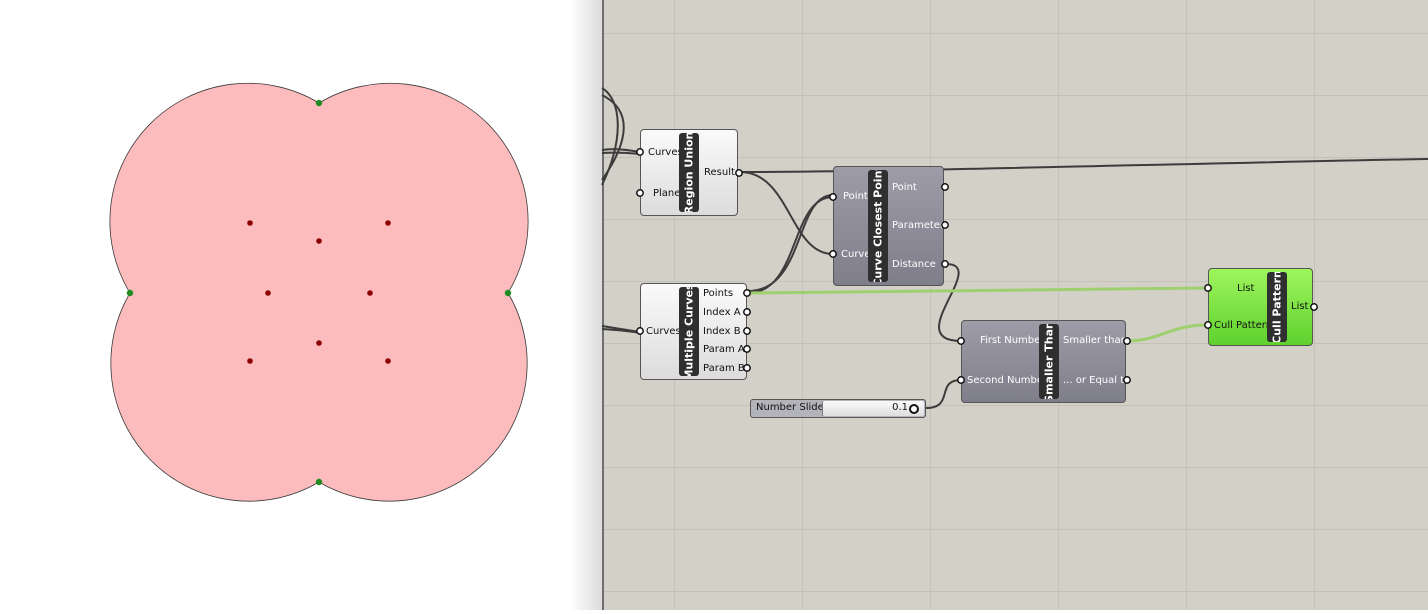 This screenshot has height=614, width=1428. What do you see at coordinates (1245, 289) in the screenshot?
I see `input-list: List` at bounding box center [1245, 289].